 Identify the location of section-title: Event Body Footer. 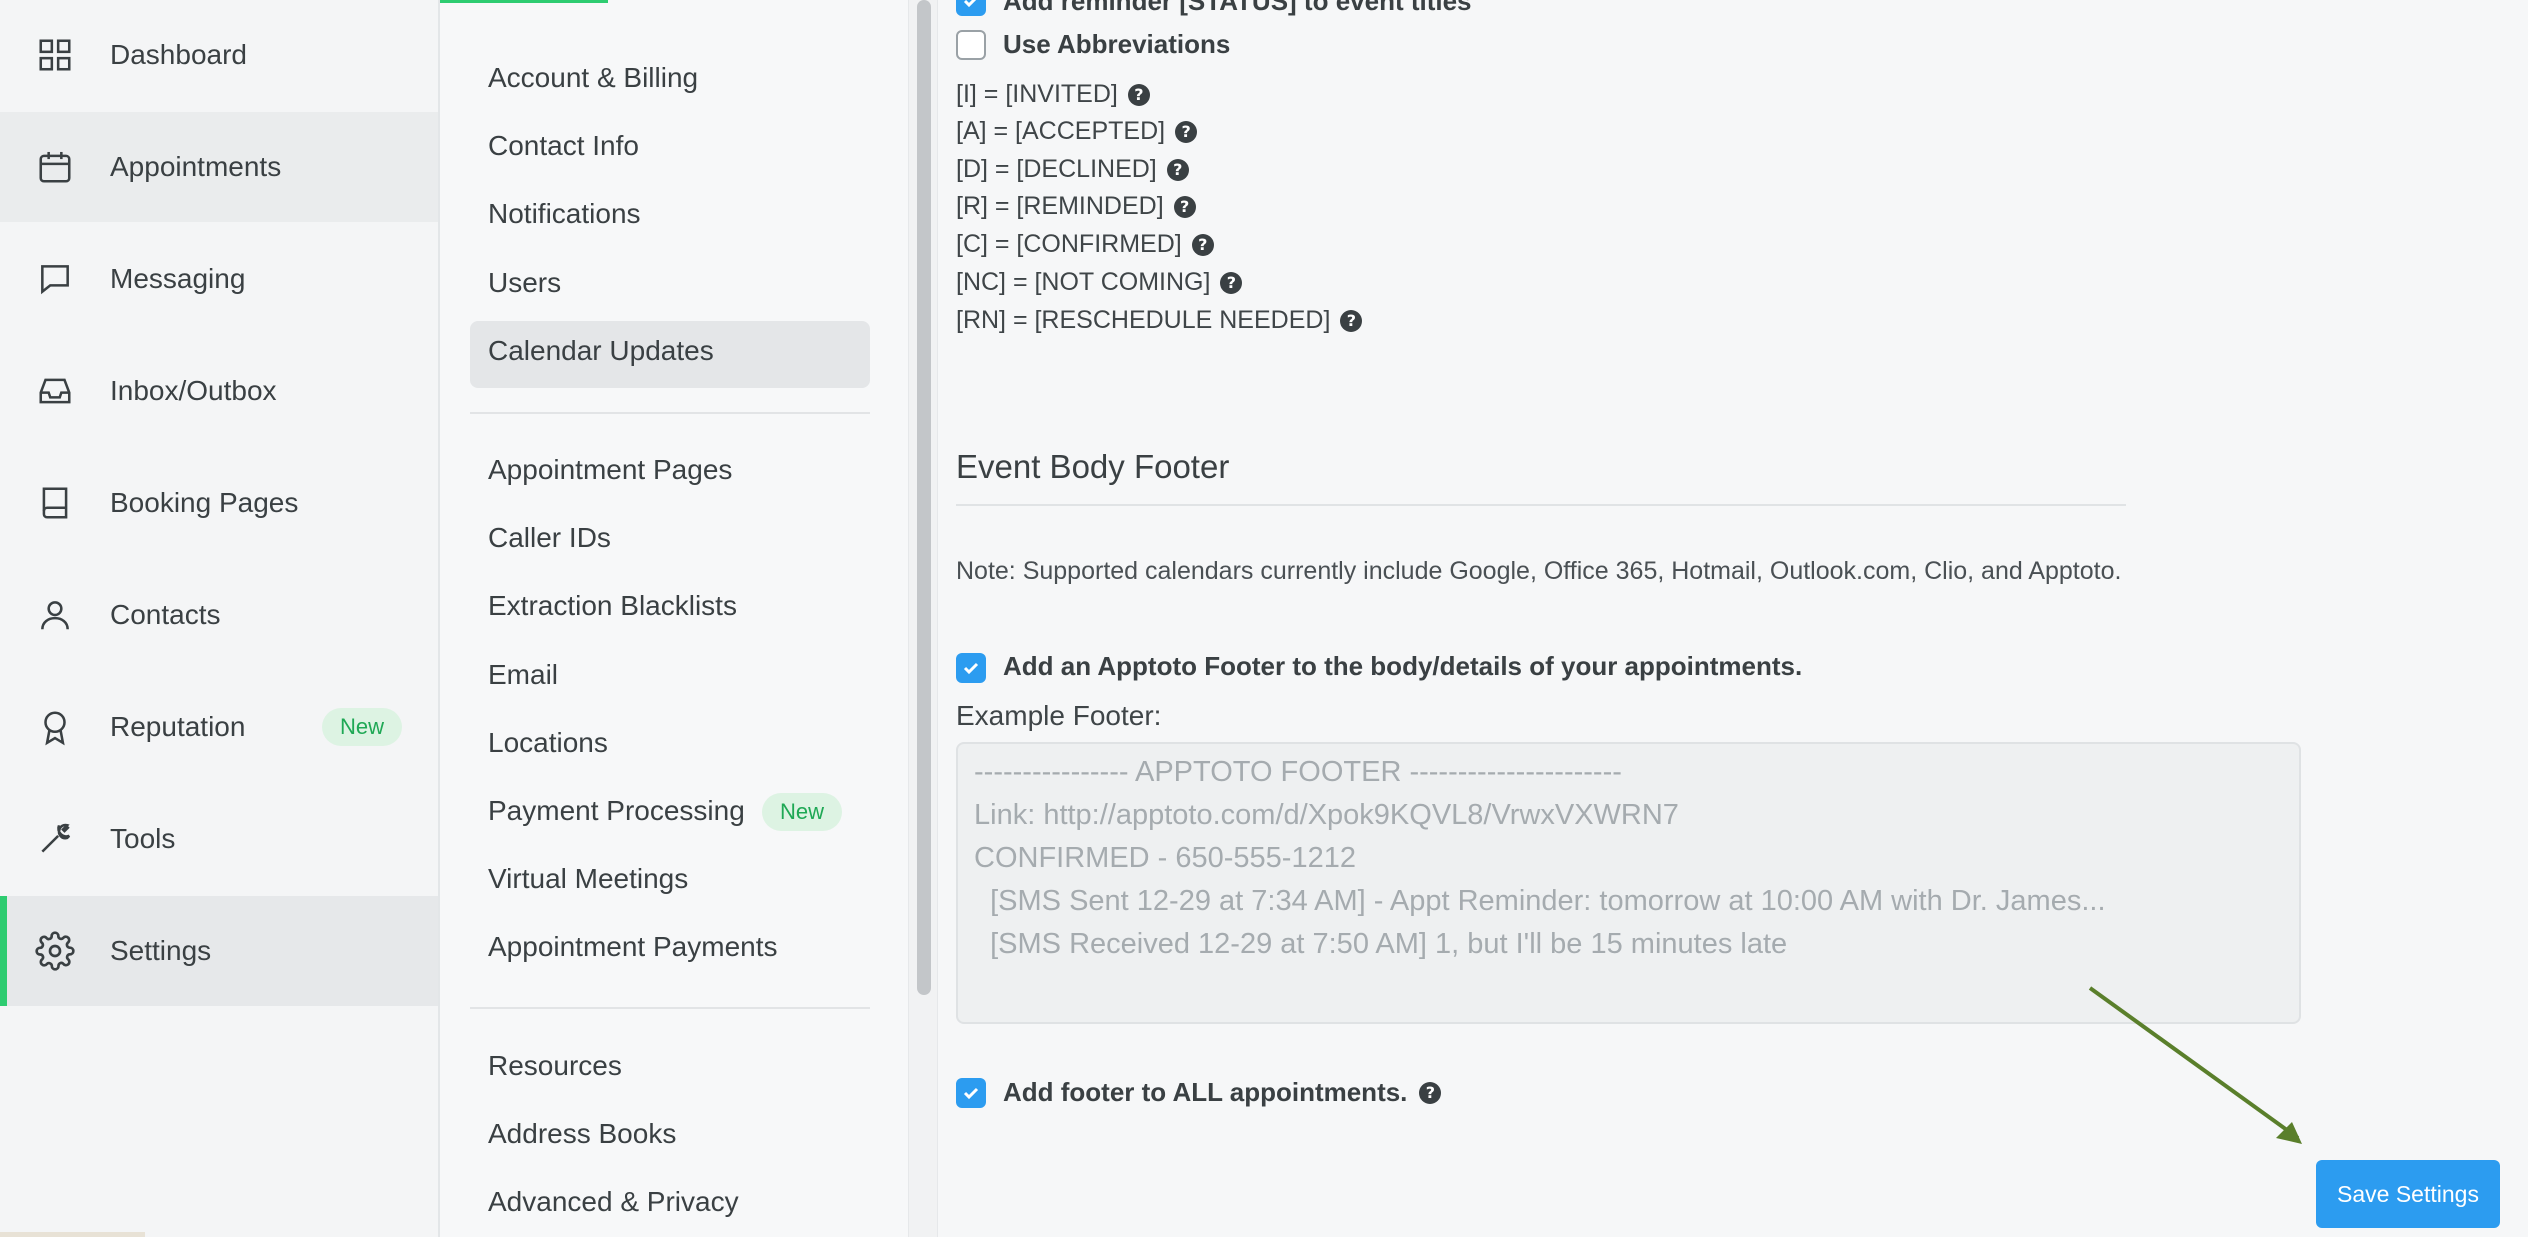
(1093, 466).